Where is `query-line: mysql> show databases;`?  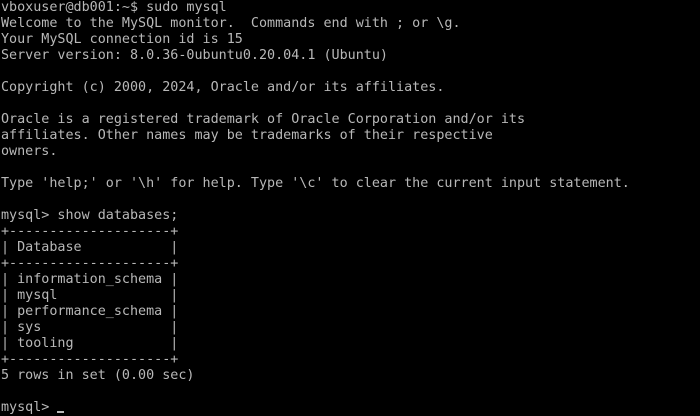 query-line: mysql> show databases; is located at coordinates (90, 215).